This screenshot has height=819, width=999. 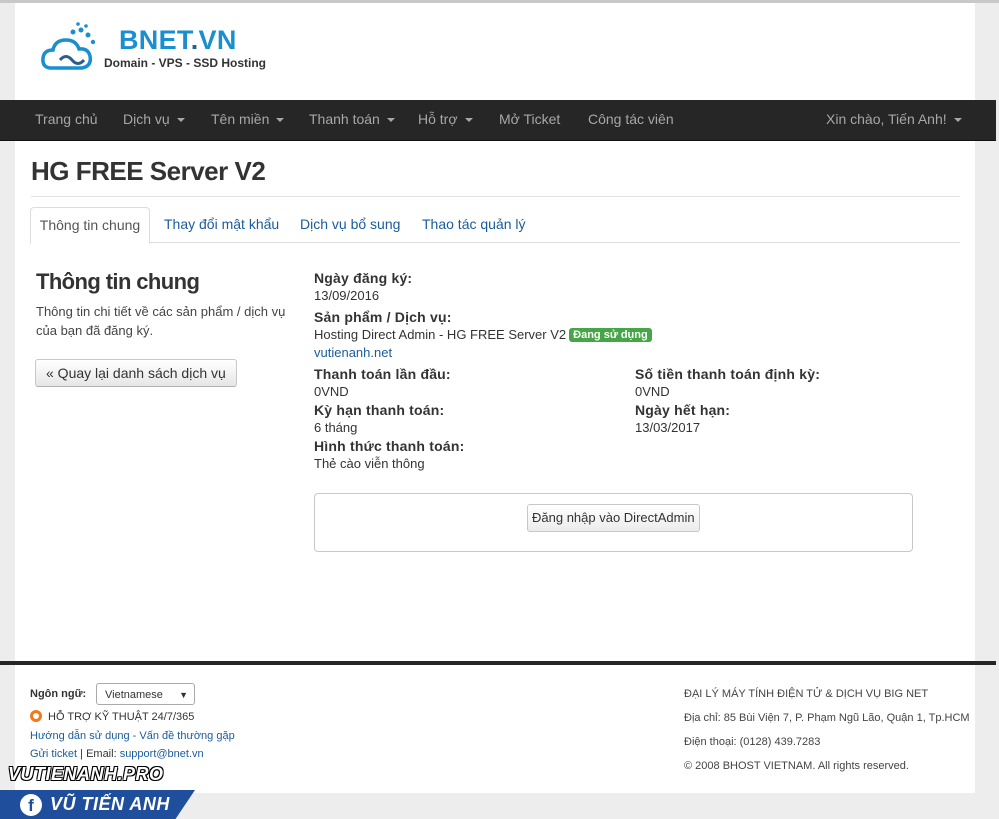 I want to click on nav-item-affiliates: Công tác viên, so click(x=631, y=120).